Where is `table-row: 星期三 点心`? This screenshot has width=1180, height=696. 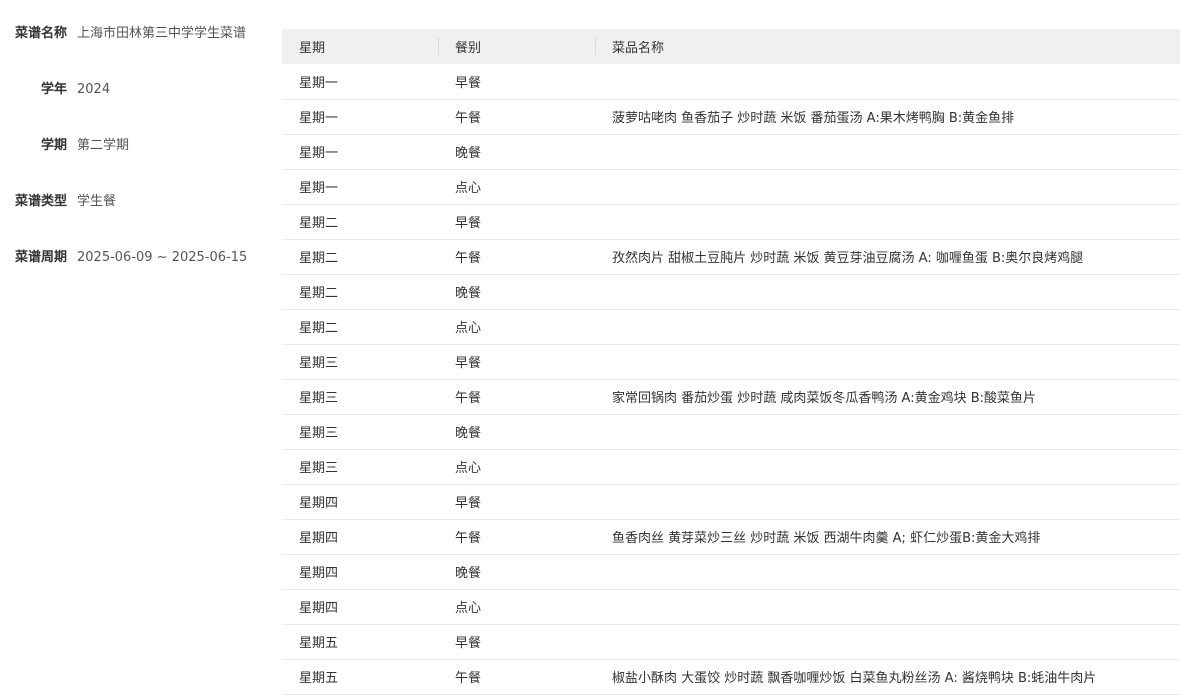 table-row: 星期三 点心 is located at coordinates (731, 466).